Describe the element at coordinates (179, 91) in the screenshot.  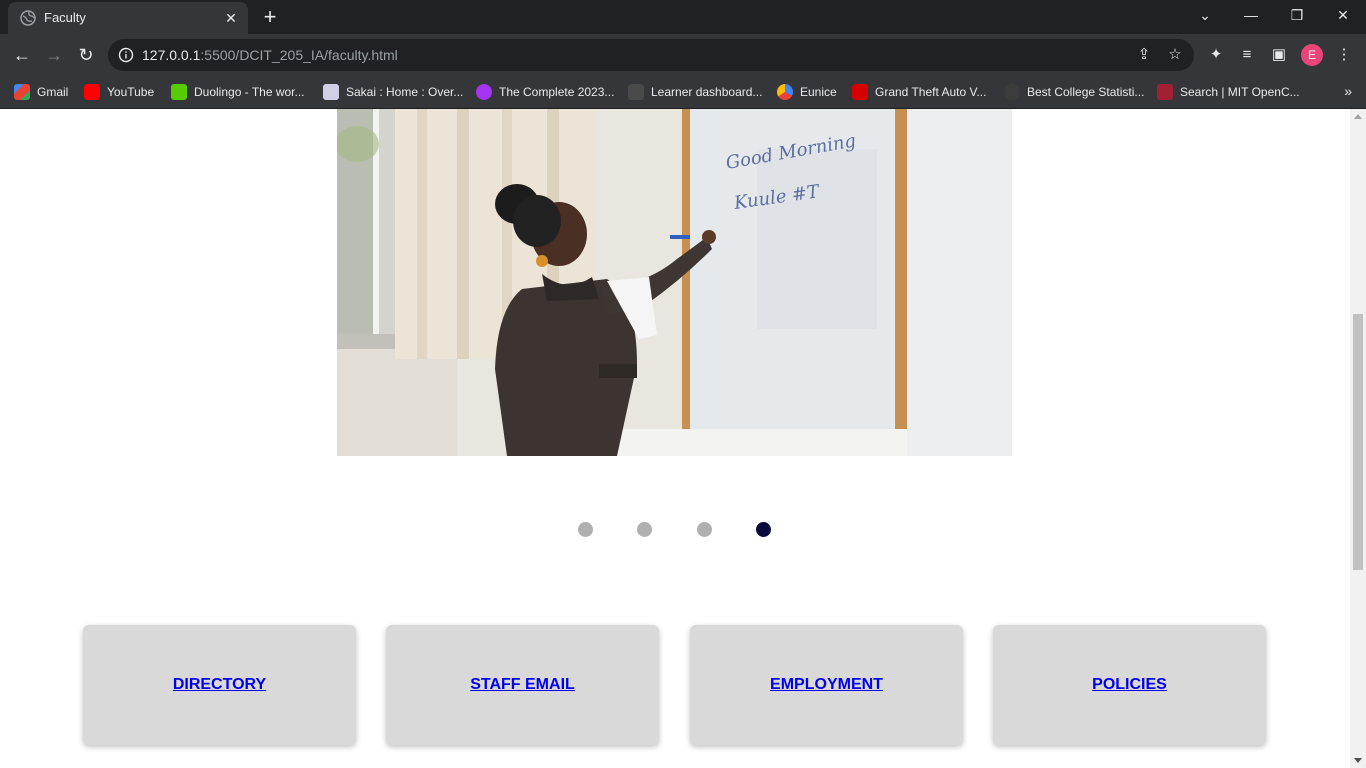
I see `duolingo-icon` at that location.